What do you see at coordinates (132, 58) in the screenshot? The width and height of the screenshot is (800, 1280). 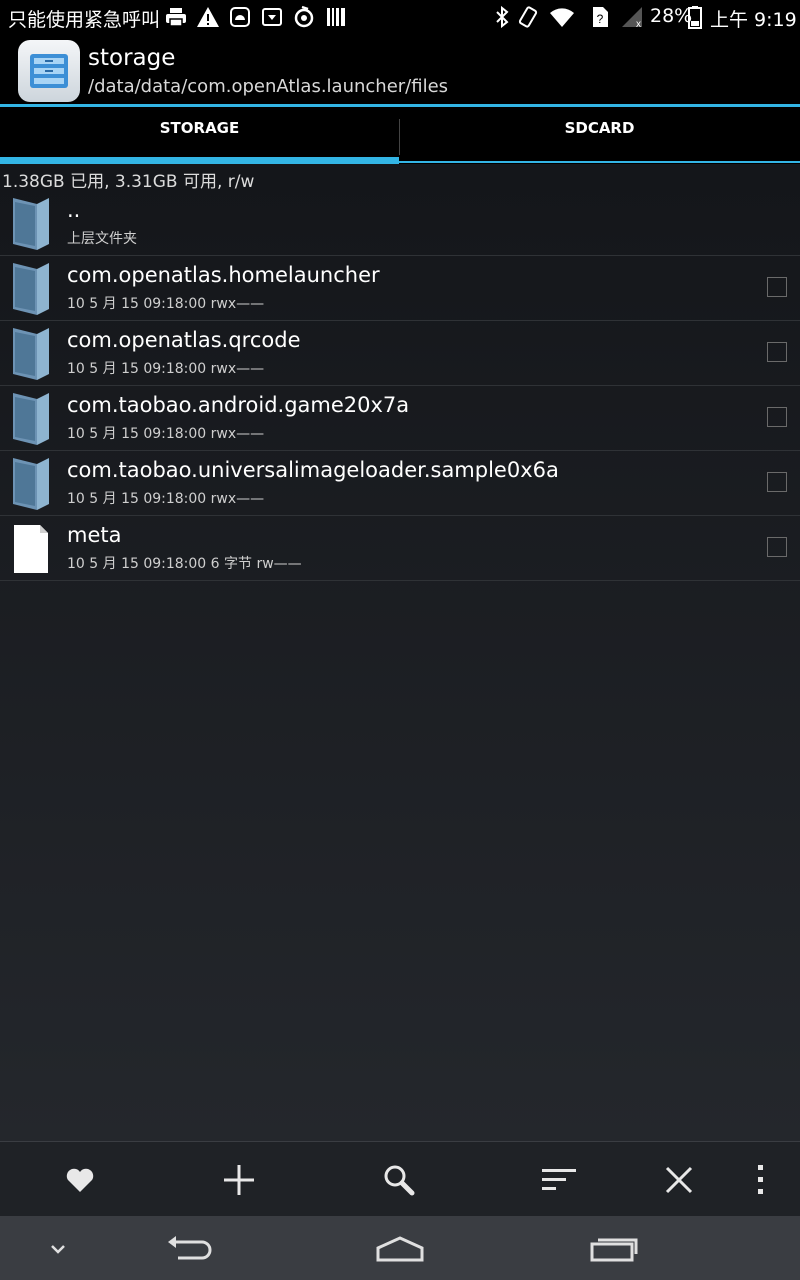 I see `page-title: storage` at bounding box center [132, 58].